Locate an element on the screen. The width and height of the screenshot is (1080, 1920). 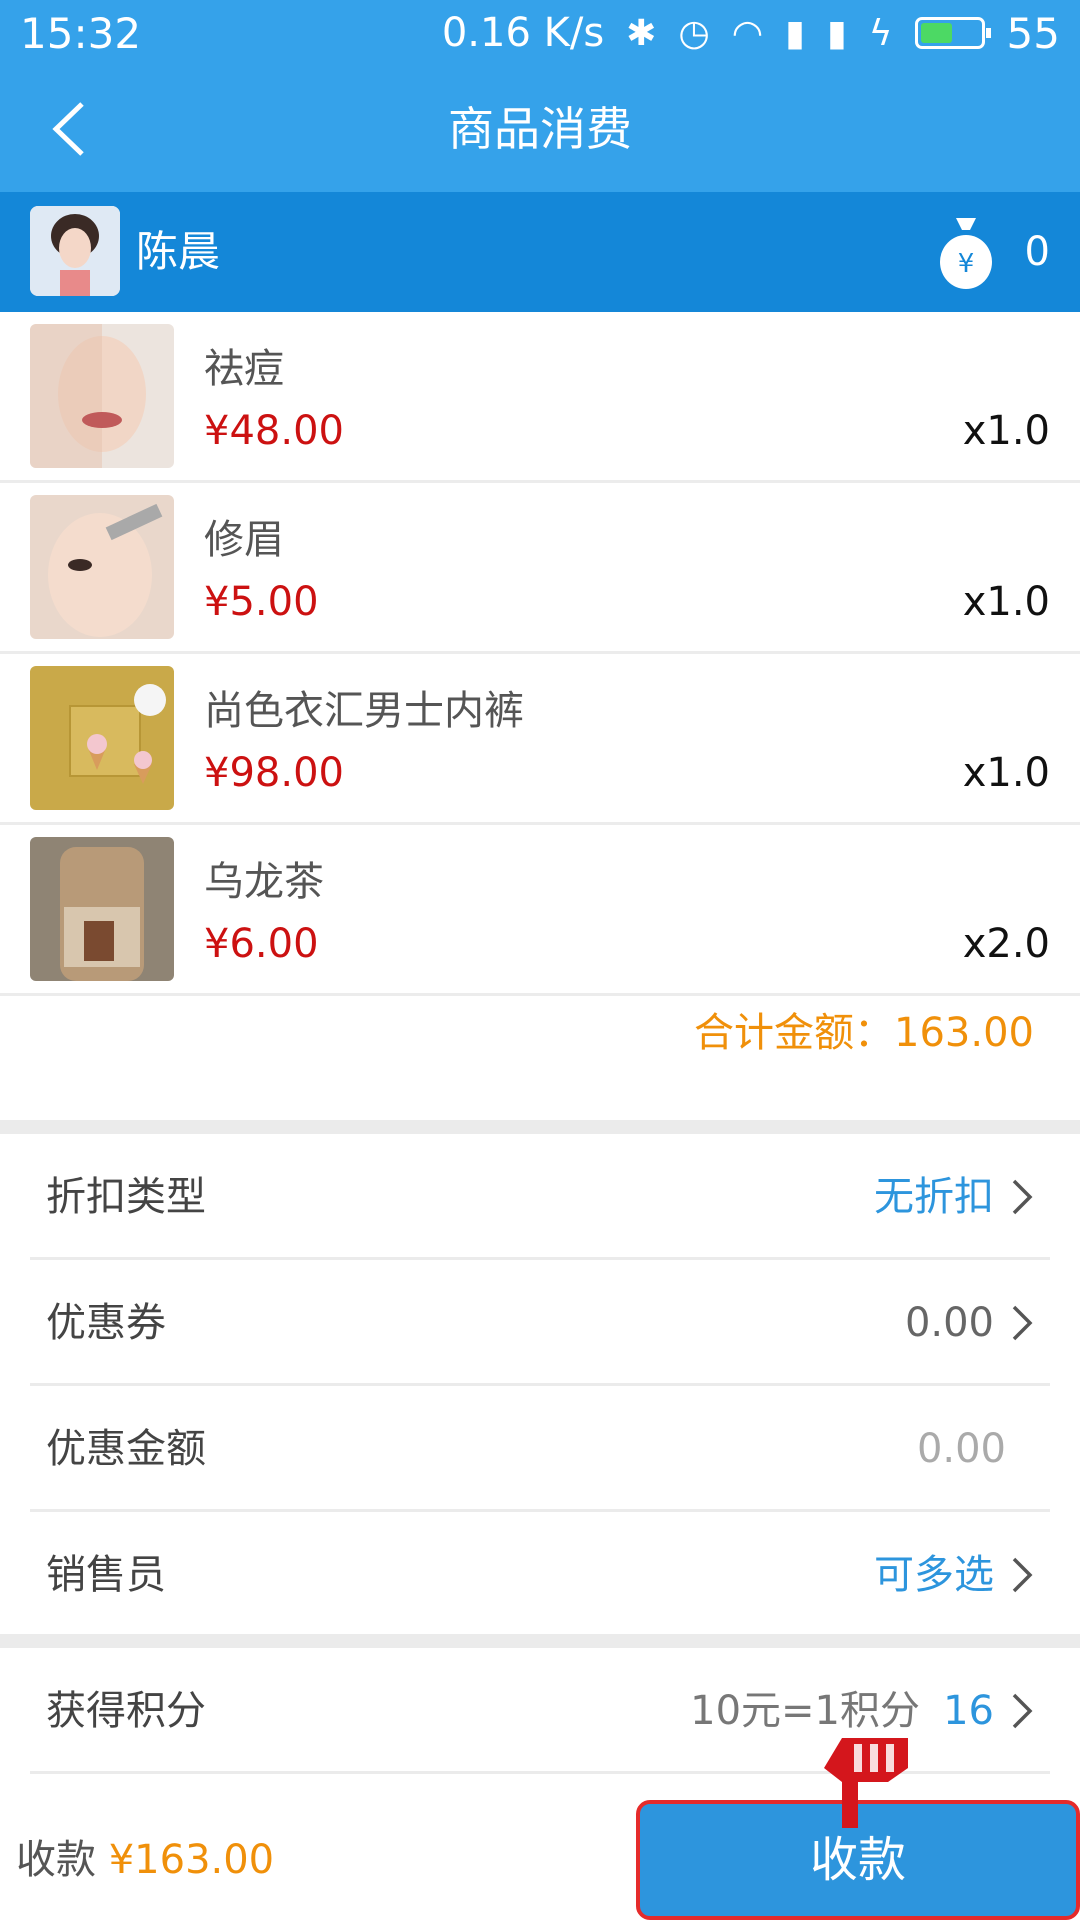
salesperson-value: 可多选 is located at coordinates (934, 1575).